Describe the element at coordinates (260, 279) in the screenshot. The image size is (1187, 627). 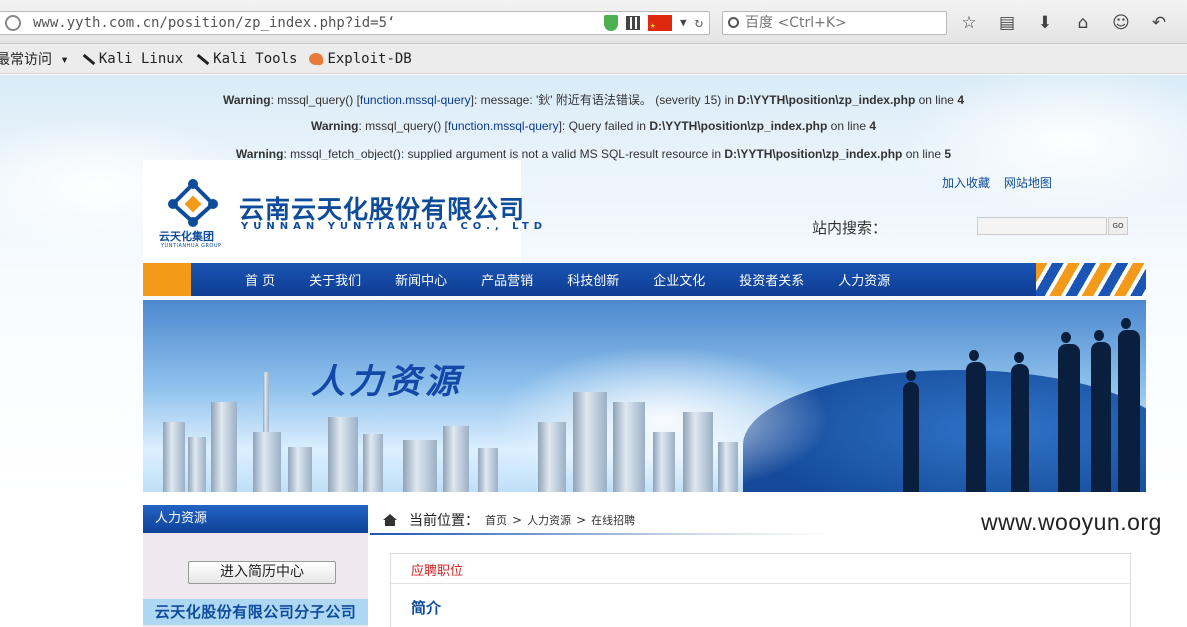
I see `nav-item-home: 首 页` at that location.